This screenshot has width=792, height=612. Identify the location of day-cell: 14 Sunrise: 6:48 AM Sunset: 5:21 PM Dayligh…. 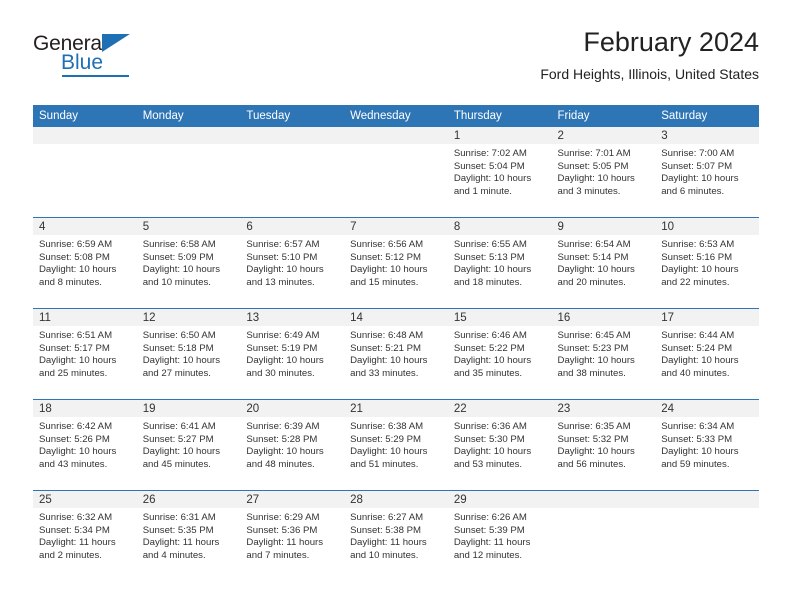
(396, 354).